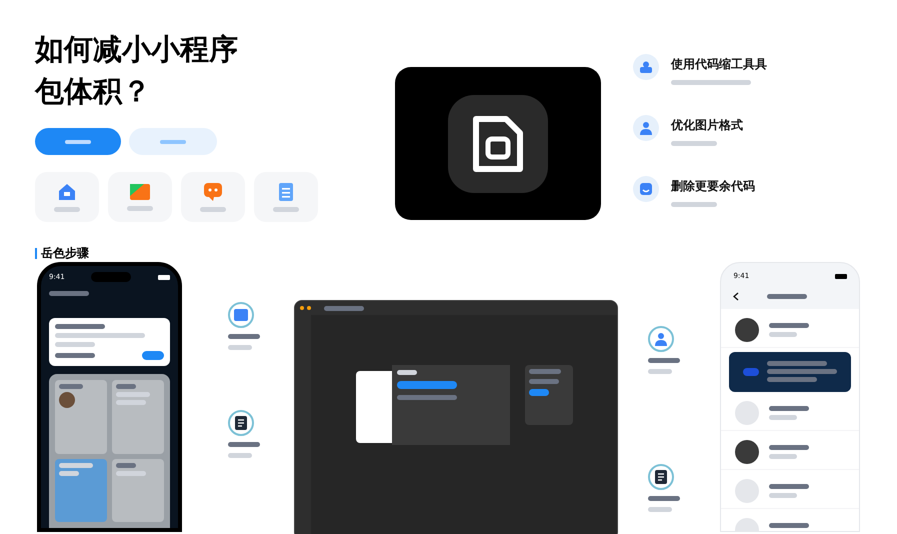 Image resolution: width=897 pixels, height=534 pixels. I want to click on apply-button, so click(538, 392).